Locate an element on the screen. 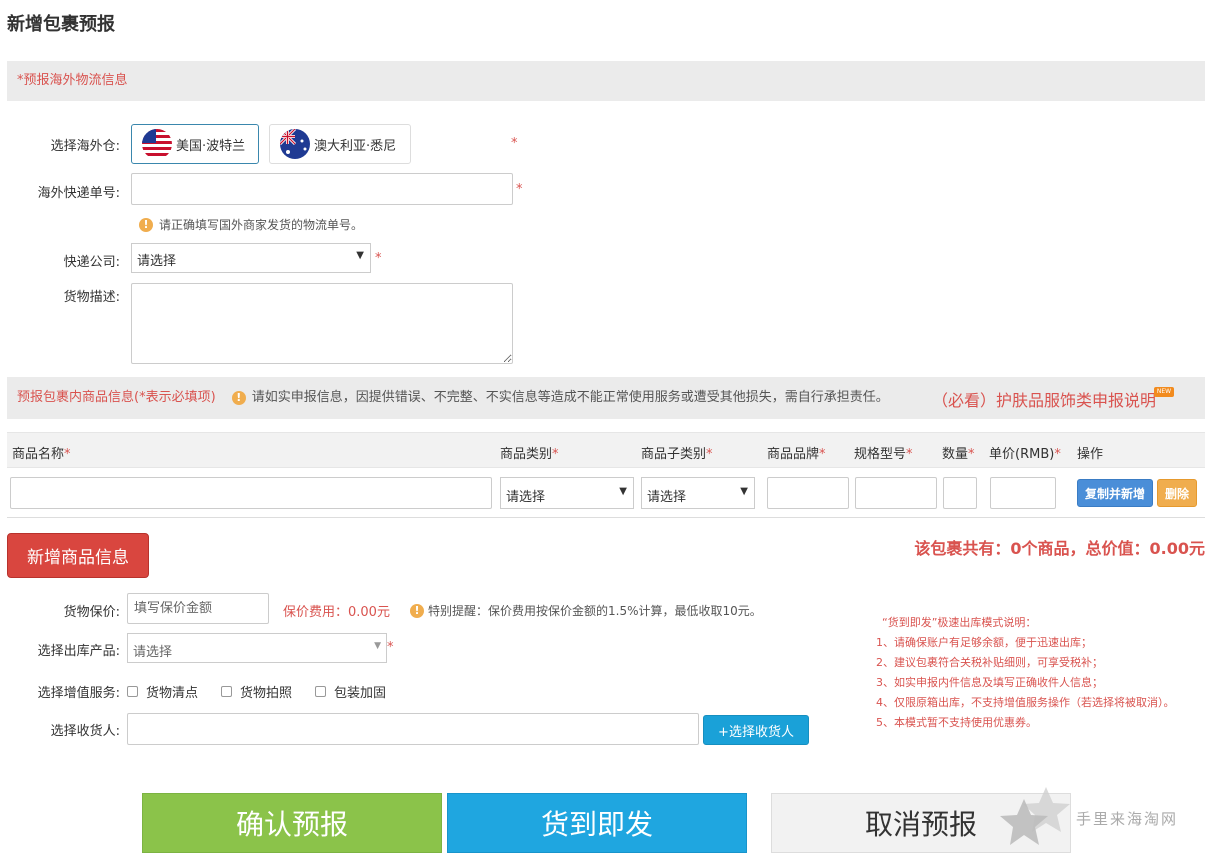 This screenshot has width=1205, height=858. col-header-name: 商品名称* is located at coordinates (41, 454).